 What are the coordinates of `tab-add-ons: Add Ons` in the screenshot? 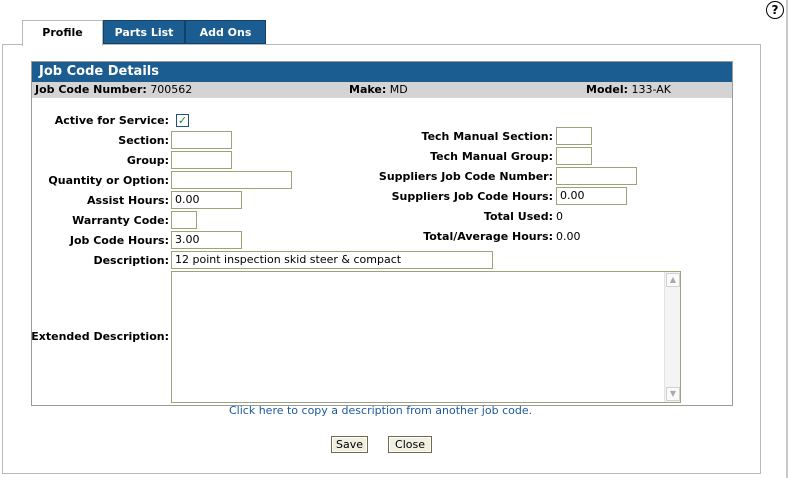 It's located at (225, 32).